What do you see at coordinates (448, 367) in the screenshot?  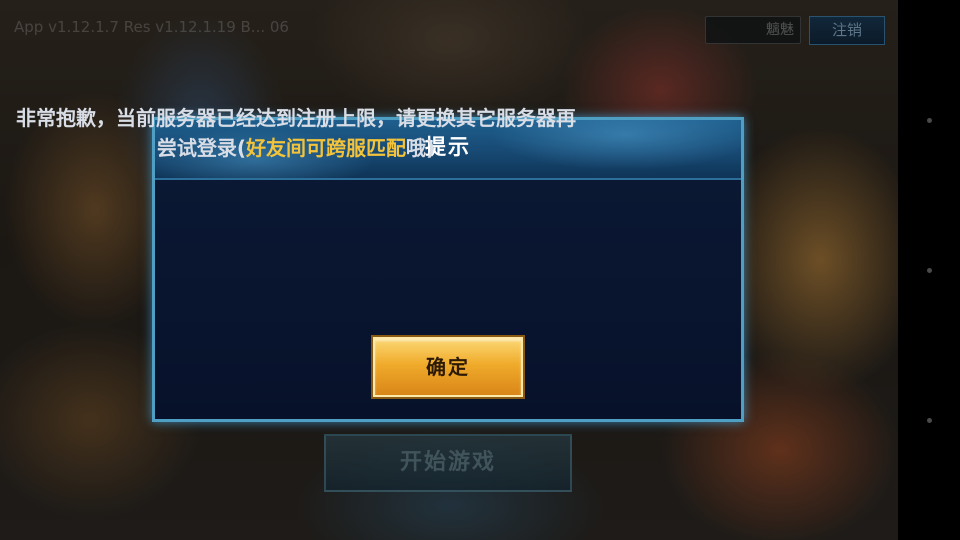 I see `confirm-button: 确定` at bounding box center [448, 367].